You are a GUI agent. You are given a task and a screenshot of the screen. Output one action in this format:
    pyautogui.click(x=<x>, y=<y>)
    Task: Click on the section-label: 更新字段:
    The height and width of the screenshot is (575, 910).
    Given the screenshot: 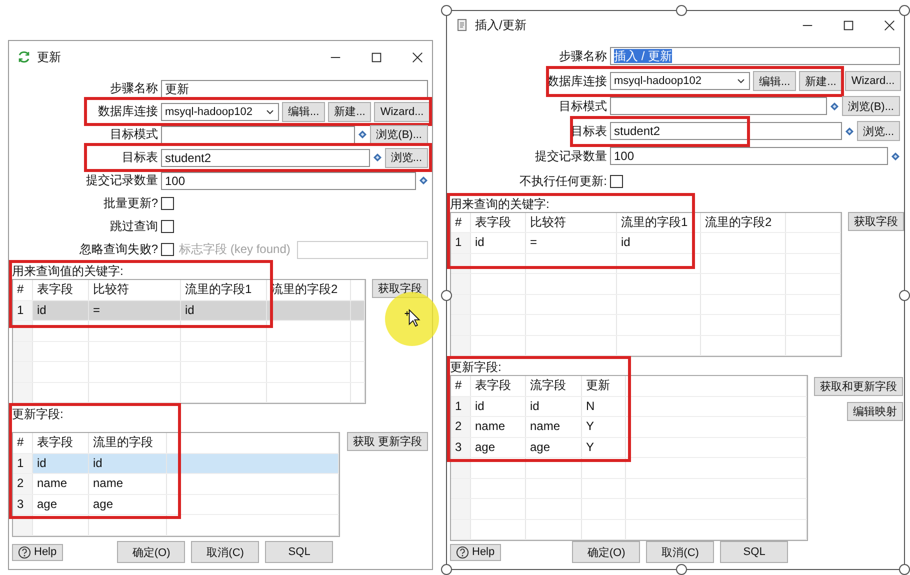 What is the action you would take?
    pyautogui.click(x=38, y=414)
    